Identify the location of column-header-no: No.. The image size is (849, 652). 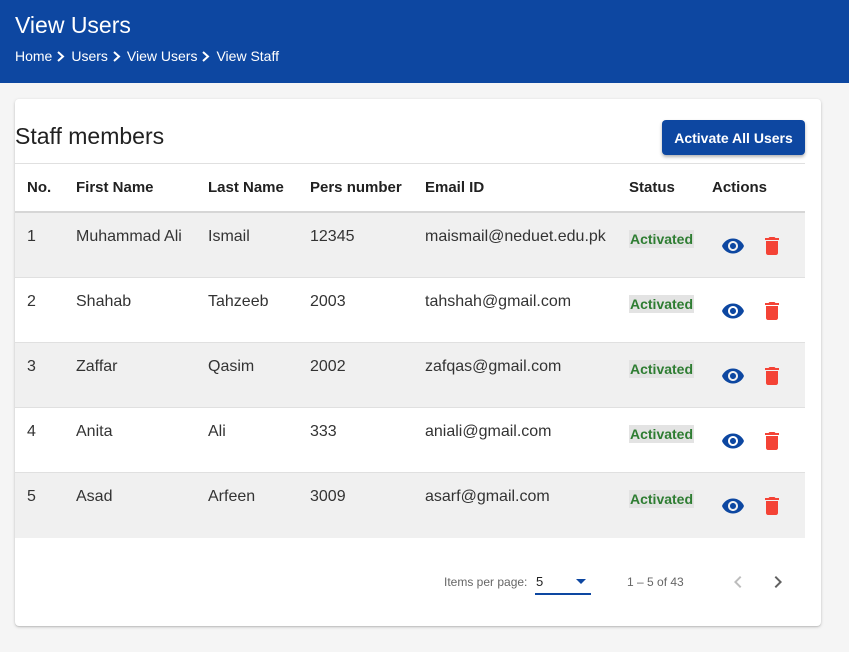
(39, 187).